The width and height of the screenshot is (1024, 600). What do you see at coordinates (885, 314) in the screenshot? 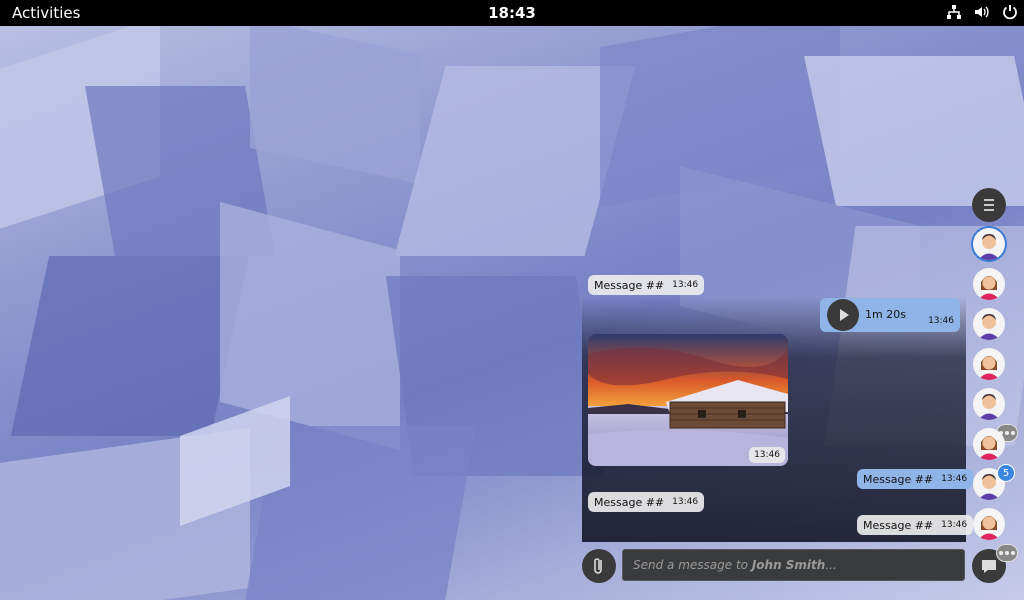
I see `audio-duration: 1m 20s` at bounding box center [885, 314].